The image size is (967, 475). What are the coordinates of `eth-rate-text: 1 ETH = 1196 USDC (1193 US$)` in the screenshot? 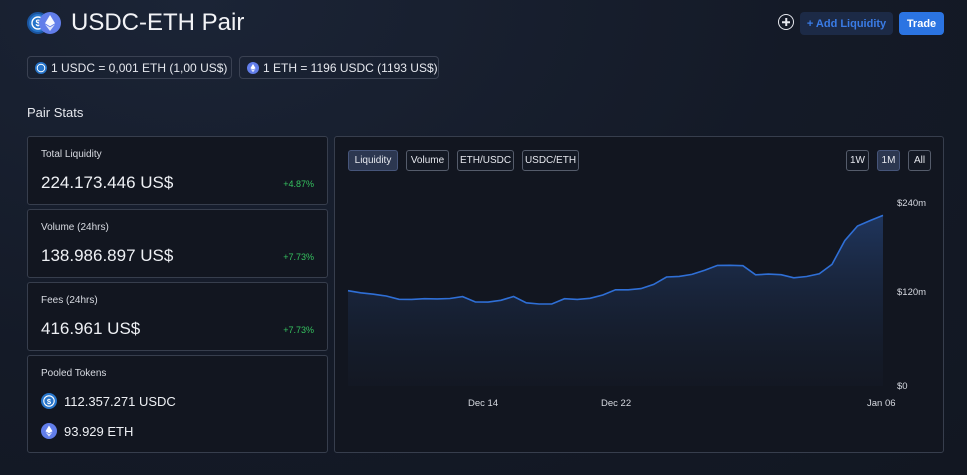 It's located at (350, 67).